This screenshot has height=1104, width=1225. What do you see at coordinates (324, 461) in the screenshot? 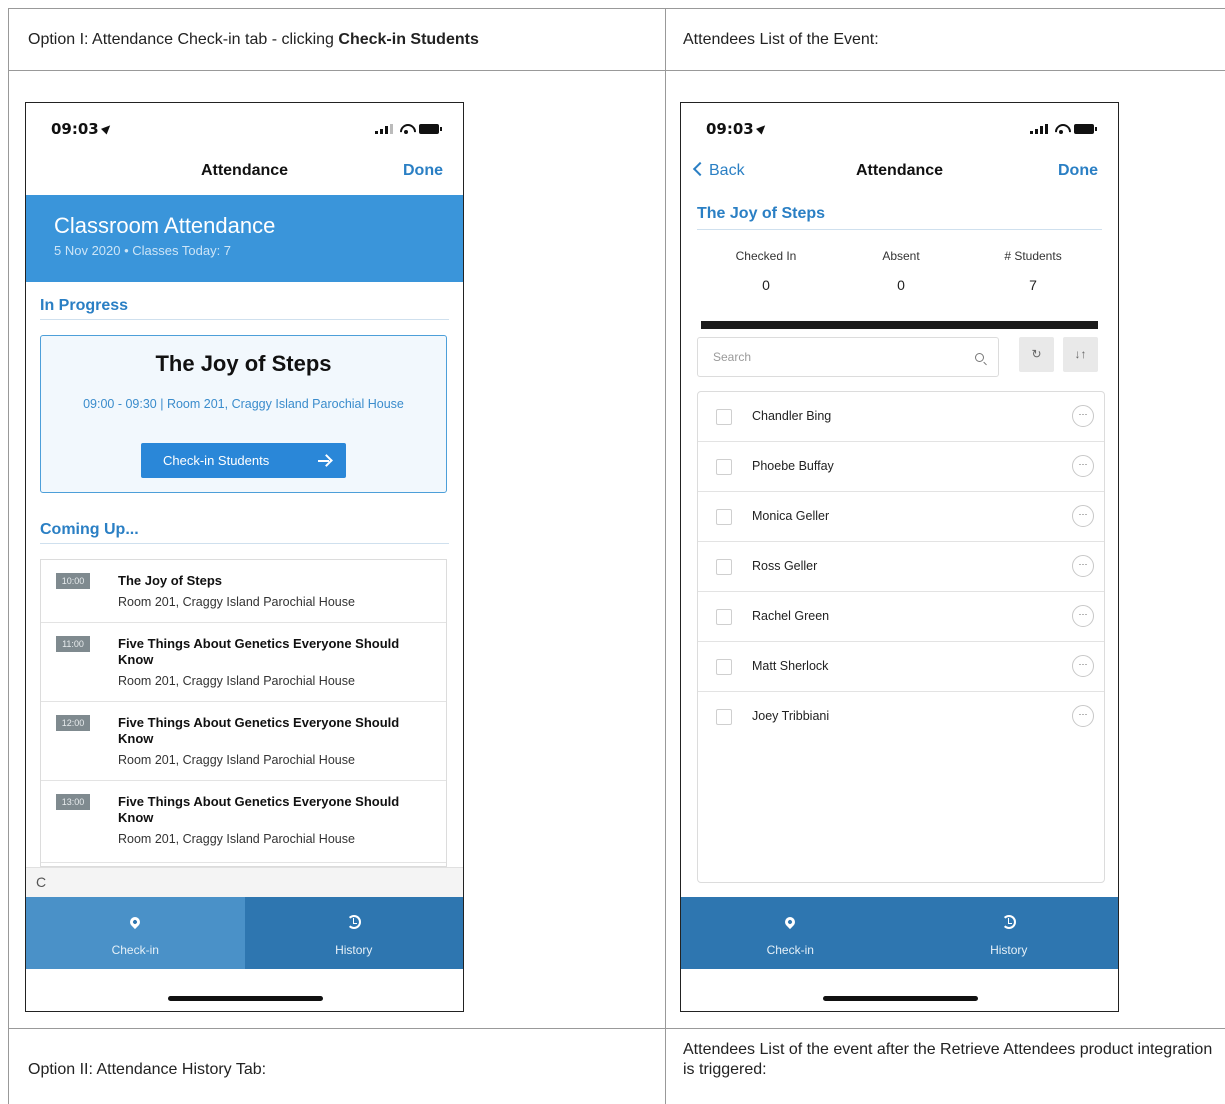
I see `arrow-right-icon` at bounding box center [324, 461].